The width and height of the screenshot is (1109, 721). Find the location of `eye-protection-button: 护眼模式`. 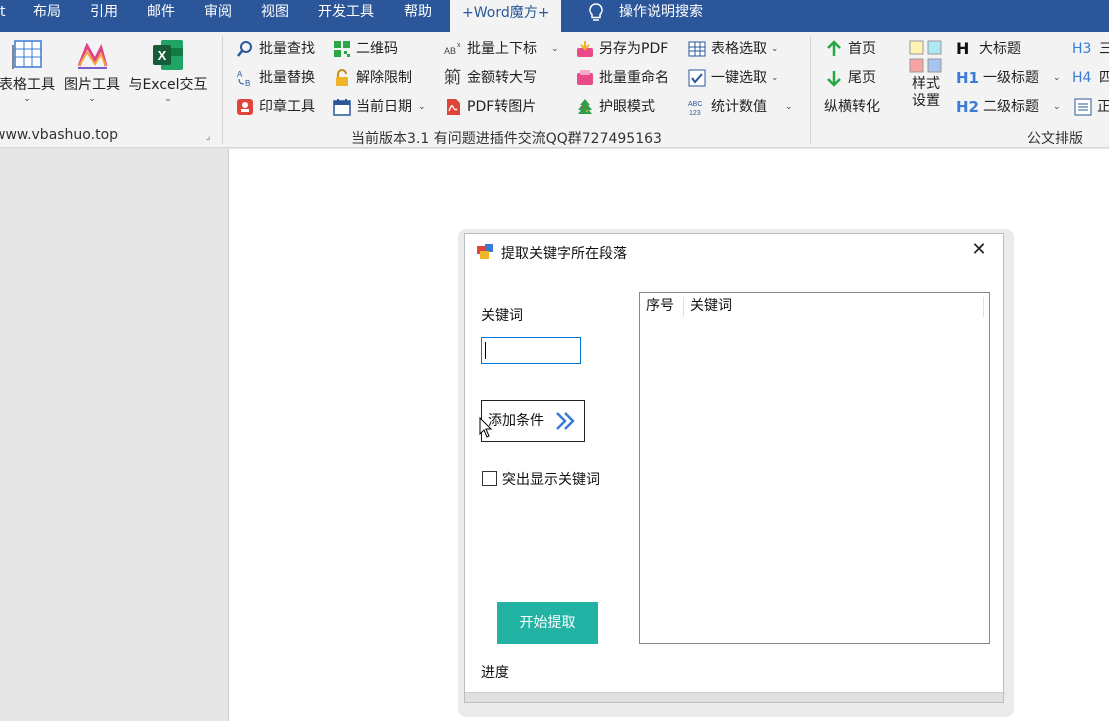

eye-protection-button: 护眼模式 is located at coordinates (615, 107).